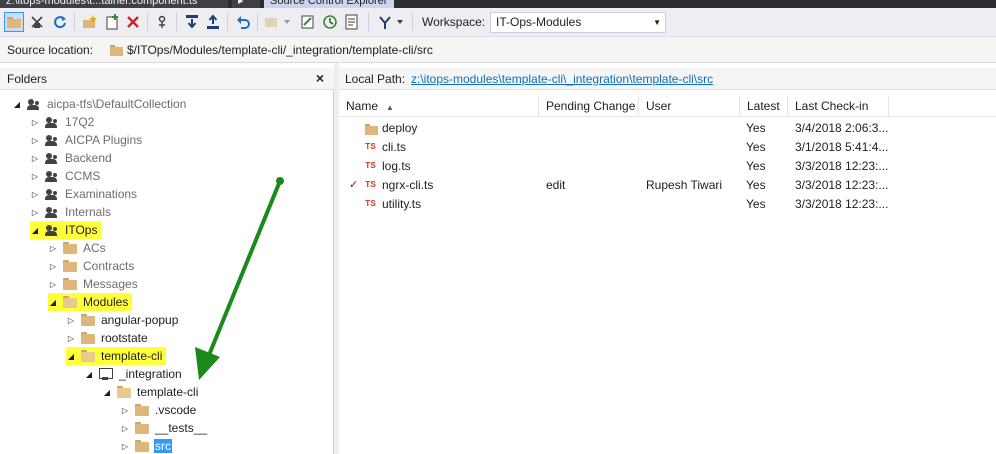  What do you see at coordinates (133, 22) in the screenshot?
I see `delete-button` at bounding box center [133, 22].